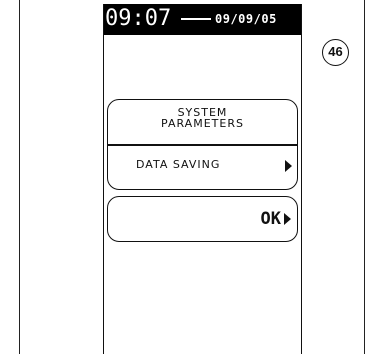  I want to click on status-separator, so click(196, 19).